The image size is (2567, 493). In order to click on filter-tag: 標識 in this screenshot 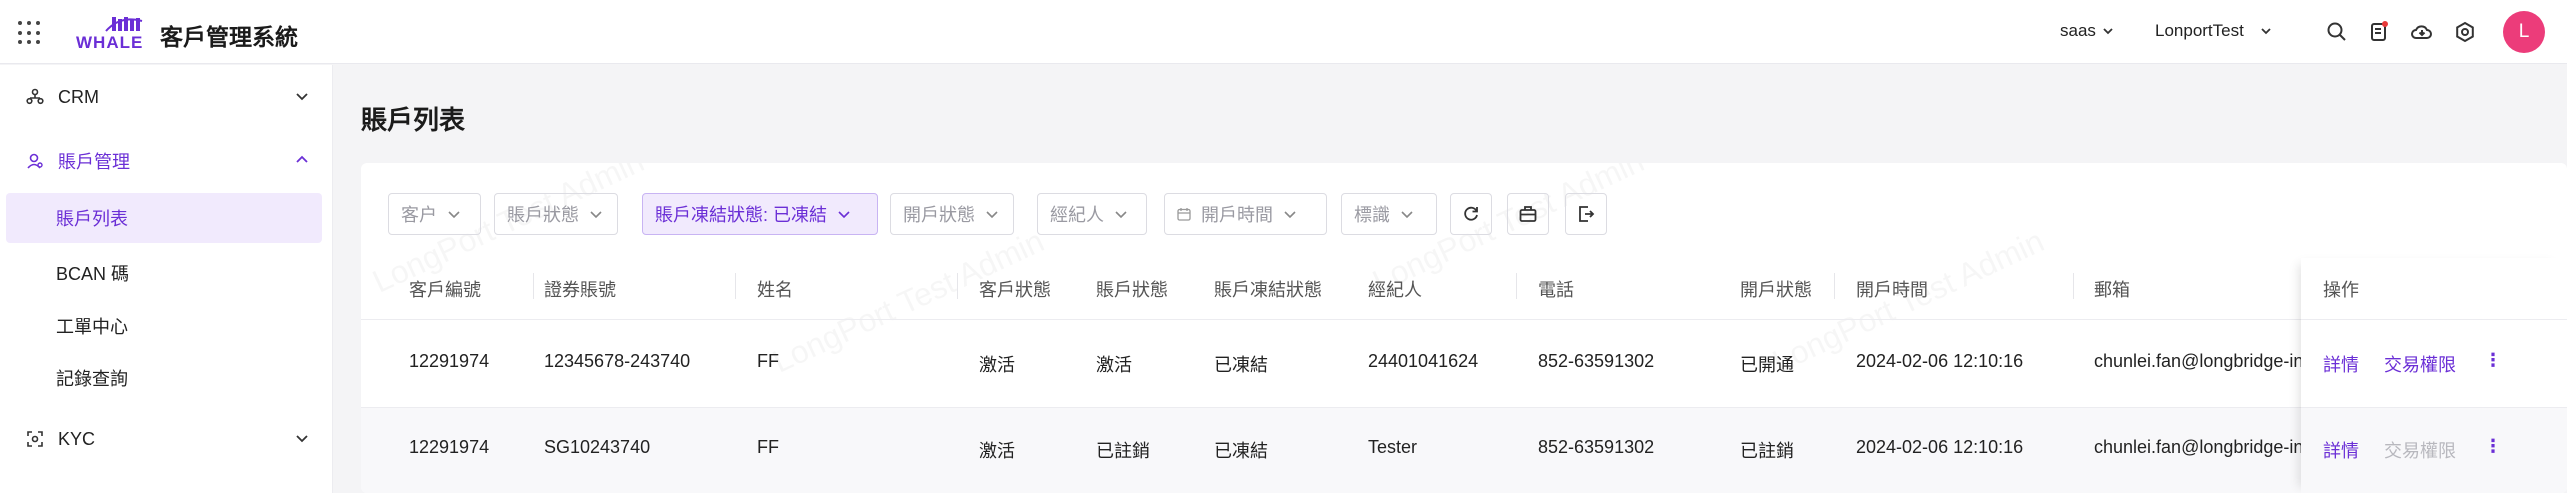, I will do `click(1389, 214)`.